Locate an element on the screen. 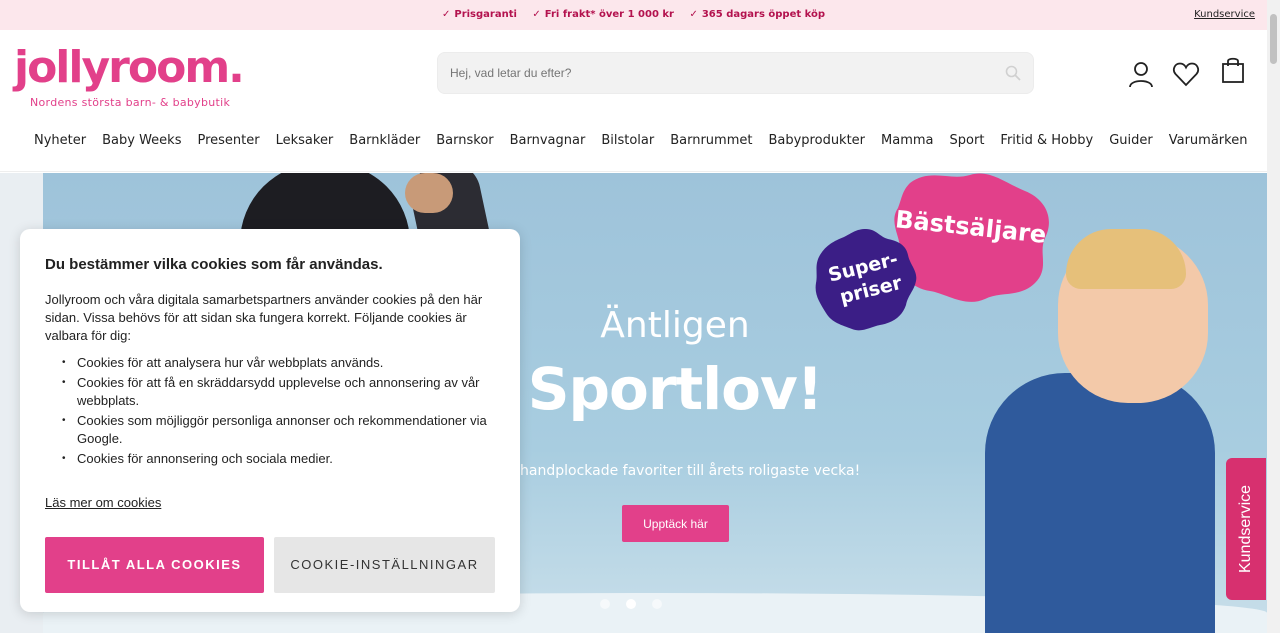  nav-item-barnskor: Barnskor is located at coordinates (464, 140).